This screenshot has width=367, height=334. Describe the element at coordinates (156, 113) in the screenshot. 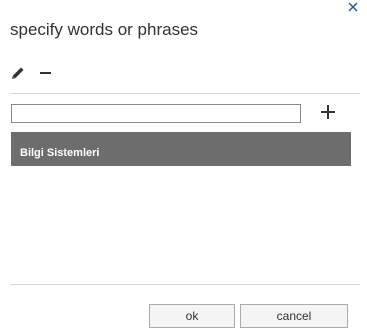

I see `phrase-input` at that location.